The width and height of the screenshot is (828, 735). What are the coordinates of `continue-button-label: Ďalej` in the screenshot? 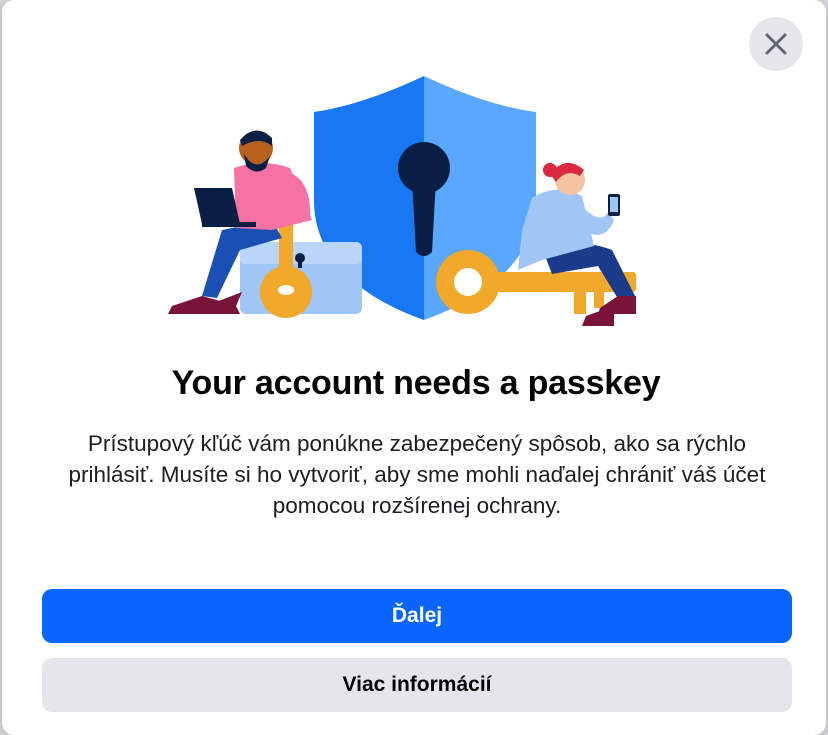 It's located at (417, 615).